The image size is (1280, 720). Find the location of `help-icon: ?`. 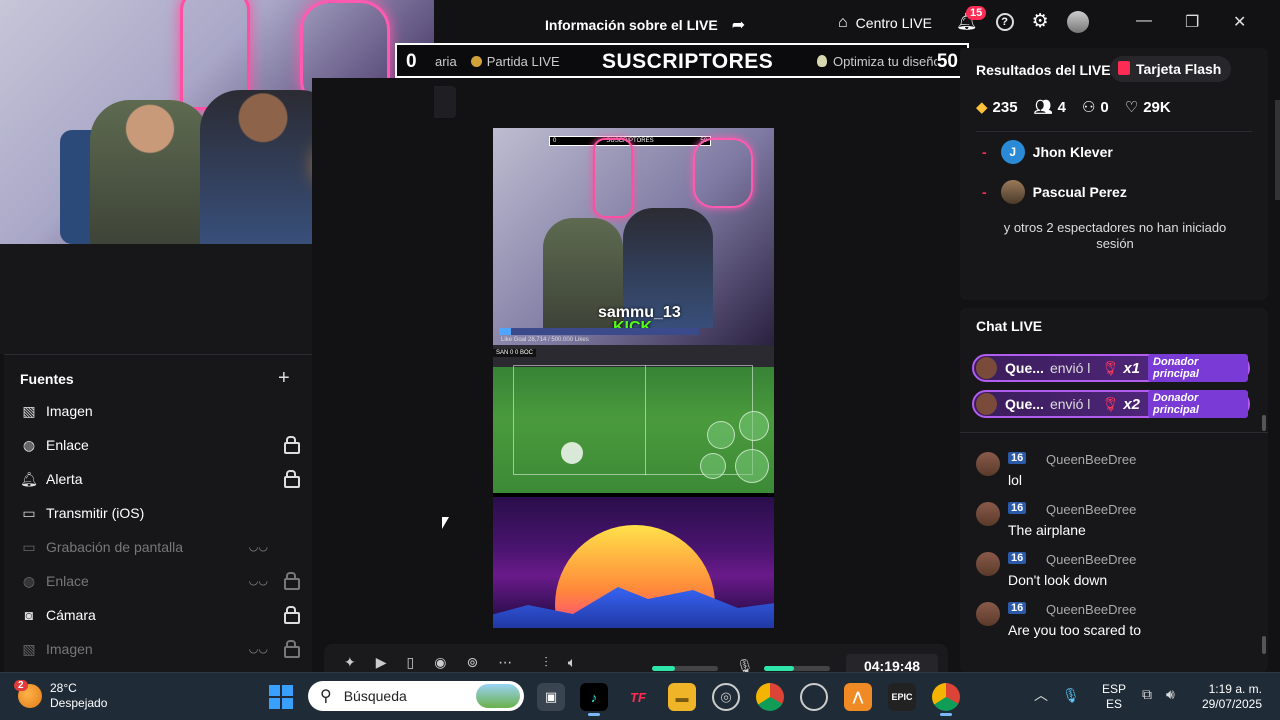

help-icon: ? is located at coordinates (1004, 21).